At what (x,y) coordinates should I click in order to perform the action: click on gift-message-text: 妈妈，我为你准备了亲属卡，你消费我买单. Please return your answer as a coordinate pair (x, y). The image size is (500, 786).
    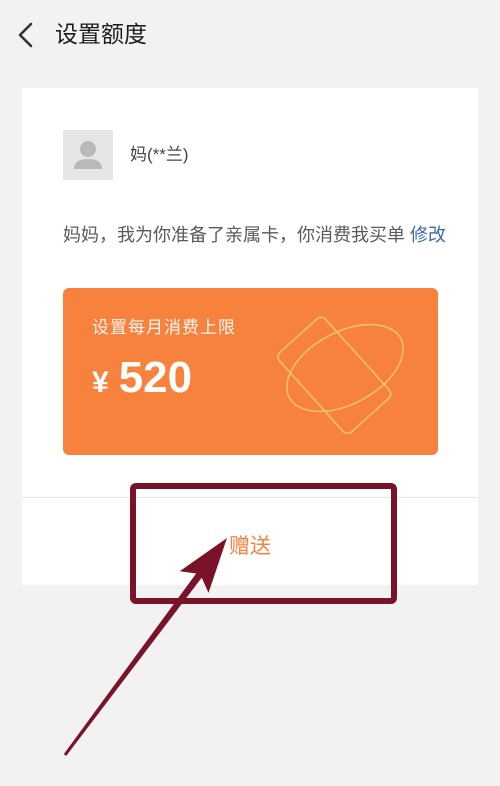
    Looking at the image, I should click on (234, 235).